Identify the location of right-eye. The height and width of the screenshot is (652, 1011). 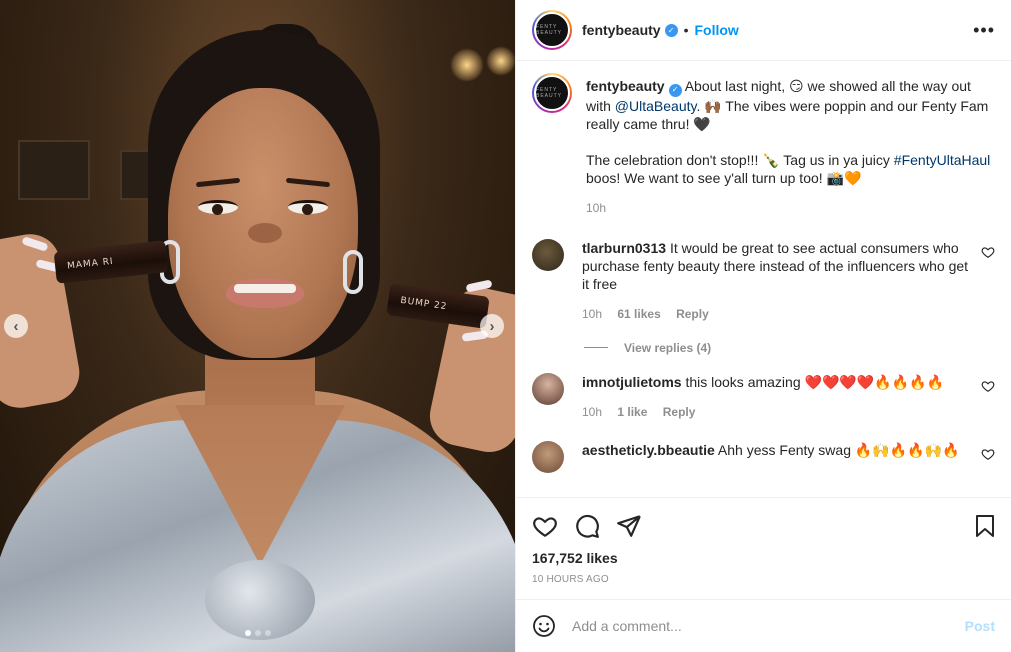
(308, 207).